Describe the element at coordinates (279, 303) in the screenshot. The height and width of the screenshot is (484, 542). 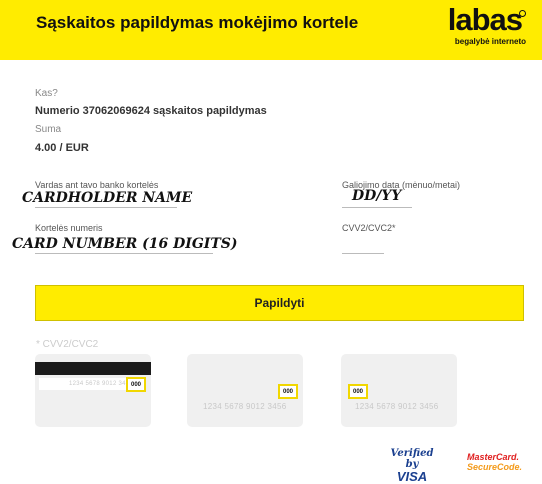
I see `submit-button: Papildyti` at that location.